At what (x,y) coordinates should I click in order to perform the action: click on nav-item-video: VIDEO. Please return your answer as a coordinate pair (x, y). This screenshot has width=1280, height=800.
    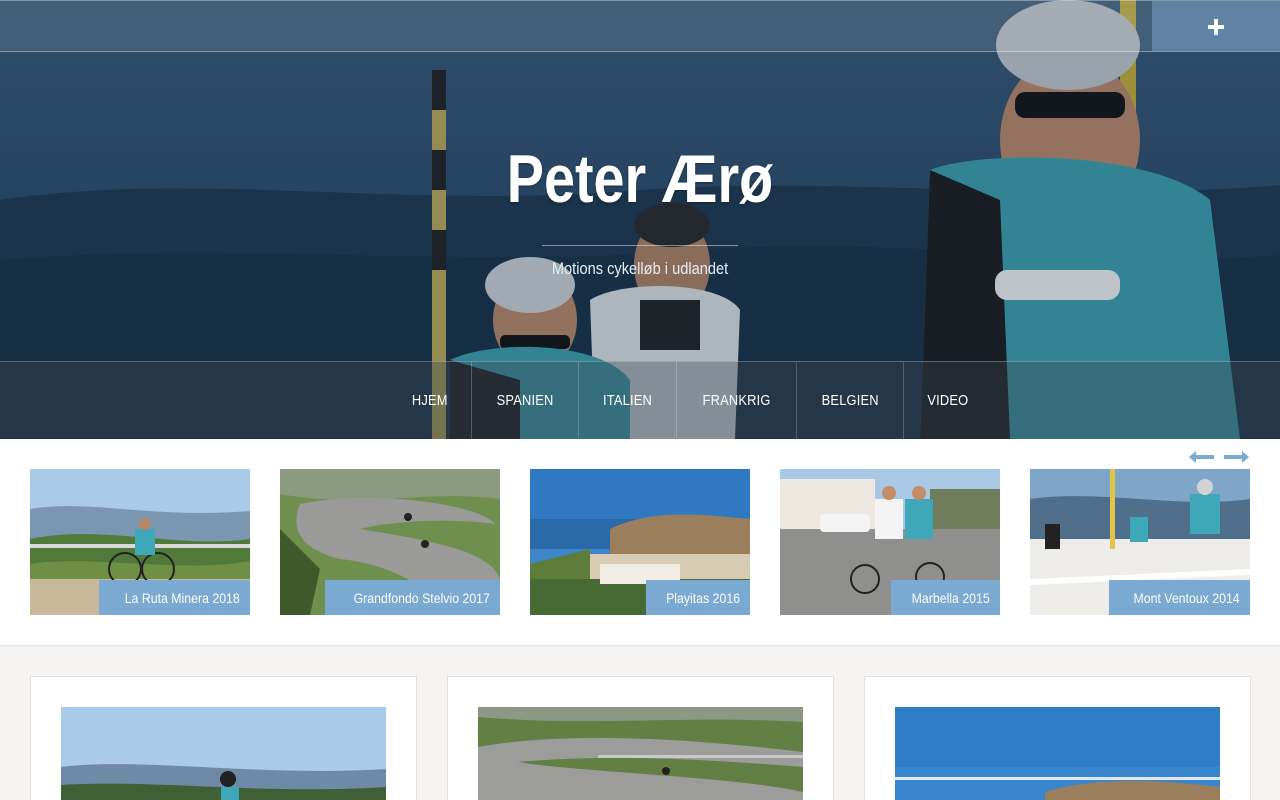
    Looking at the image, I should click on (948, 400).